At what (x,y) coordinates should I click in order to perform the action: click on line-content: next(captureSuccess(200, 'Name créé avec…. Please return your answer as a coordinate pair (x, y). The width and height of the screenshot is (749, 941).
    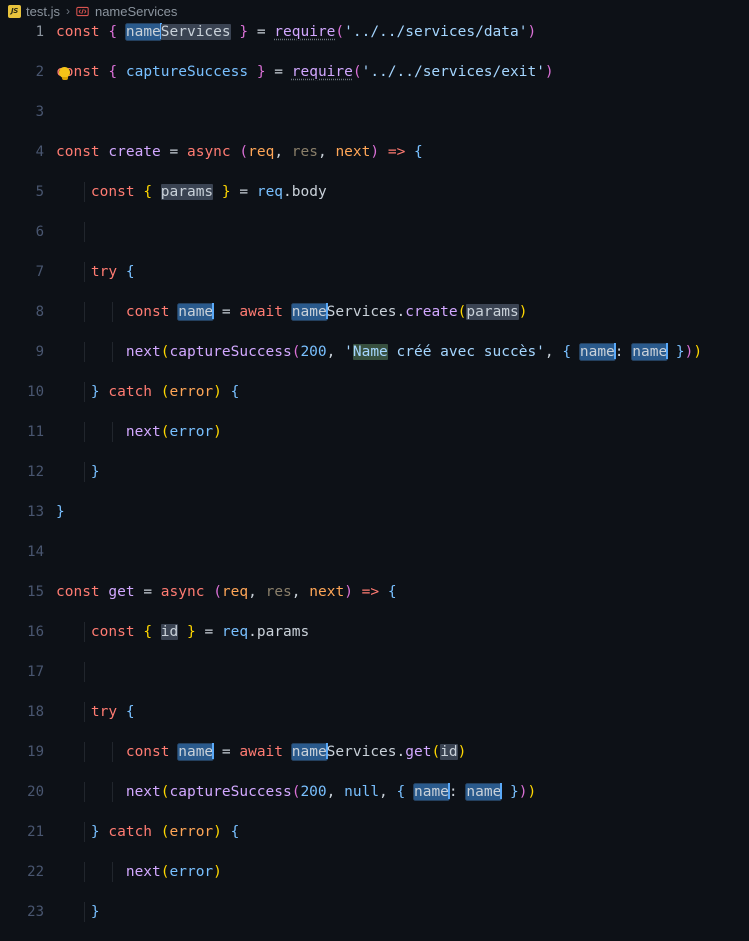
    Looking at the image, I should click on (414, 351).